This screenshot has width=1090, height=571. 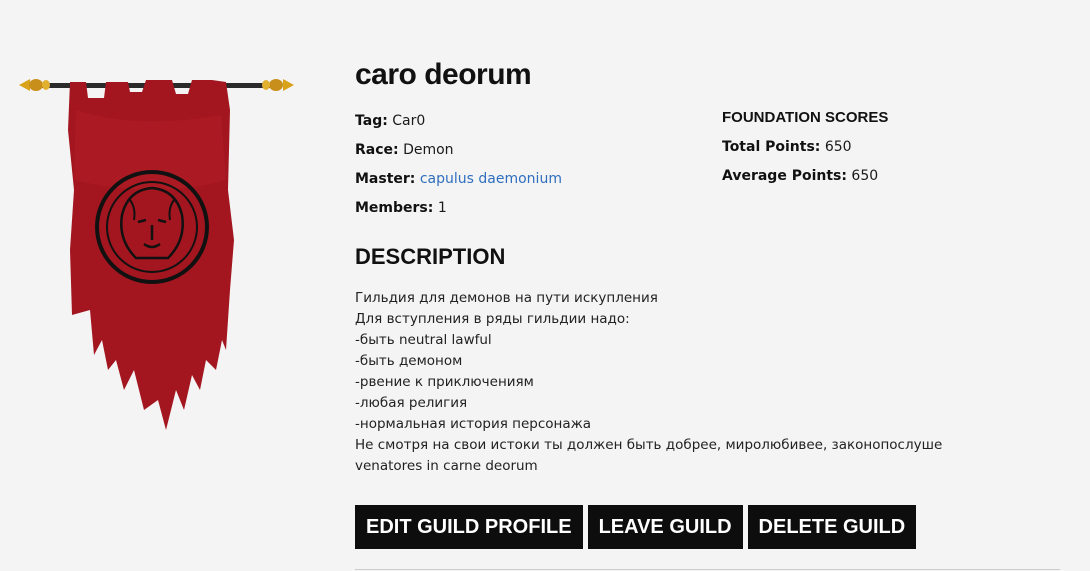 What do you see at coordinates (458, 124) in the screenshot?
I see `tag-row: Tag: Car0` at bounding box center [458, 124].